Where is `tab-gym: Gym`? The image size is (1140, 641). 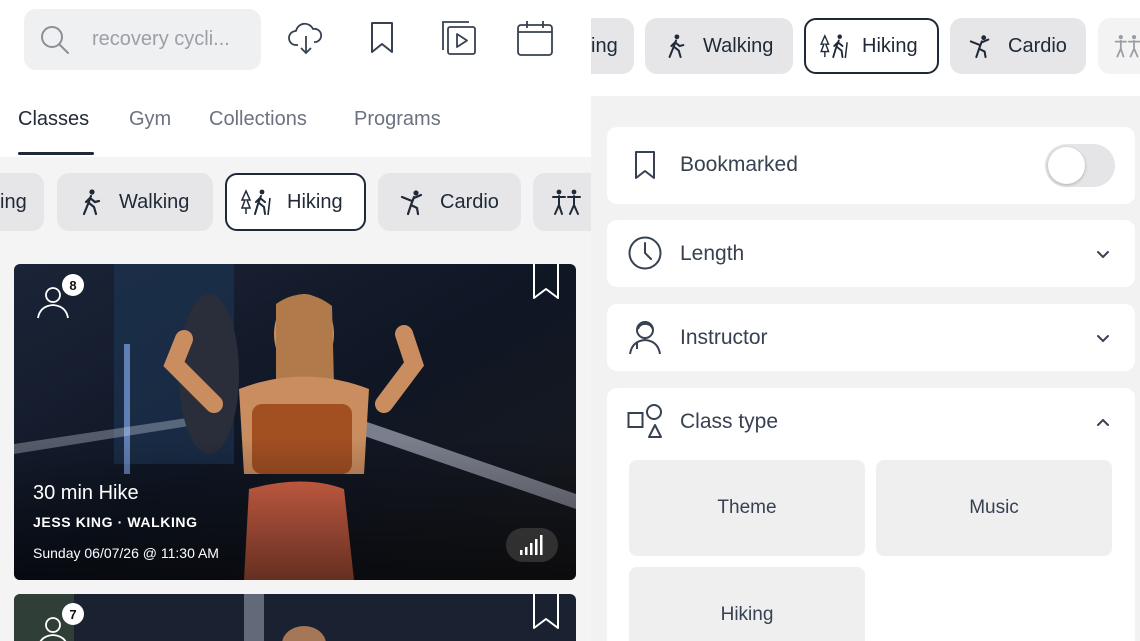
tab-gym: Gym is located at coordinates (150, 119).